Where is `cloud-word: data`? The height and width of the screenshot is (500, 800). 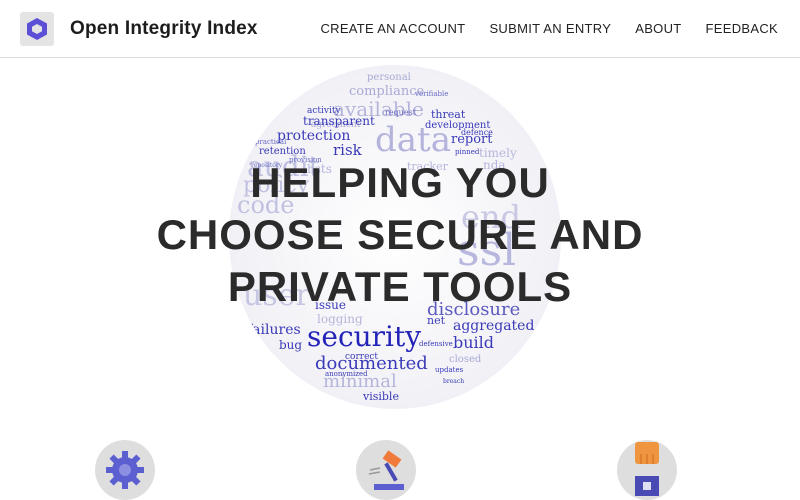 cloud-word: data is located at coordinates (413, 140).